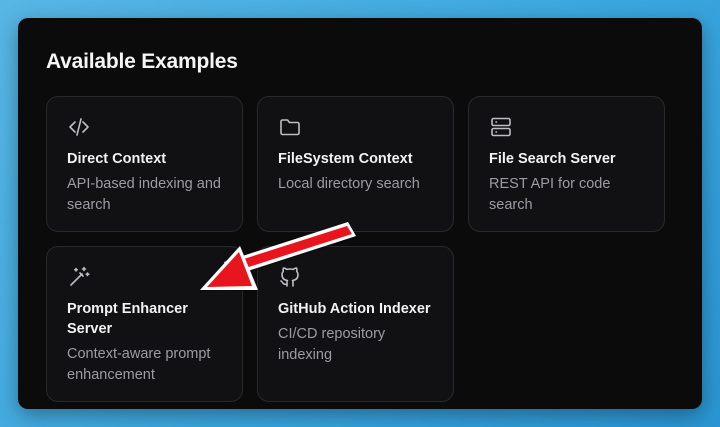 The height and width of the screenshot is (427, 720). What do you see at coordinates (290, 127) in the screenshot?
I see `folder-icon` at bounding box center [290, 127].